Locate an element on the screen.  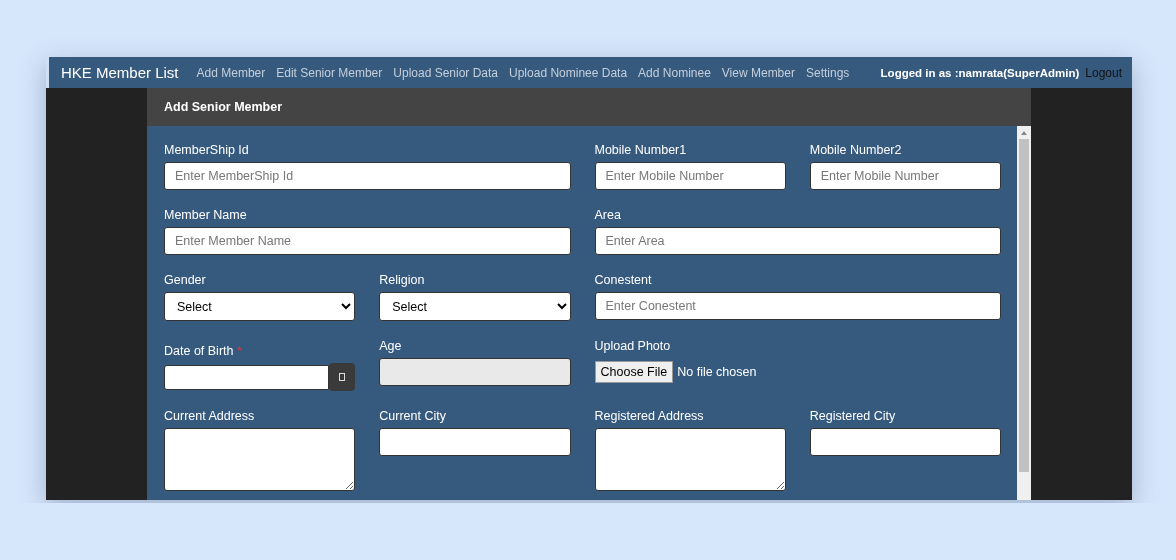
field-label: Current City is located at coordinates (413, 416).